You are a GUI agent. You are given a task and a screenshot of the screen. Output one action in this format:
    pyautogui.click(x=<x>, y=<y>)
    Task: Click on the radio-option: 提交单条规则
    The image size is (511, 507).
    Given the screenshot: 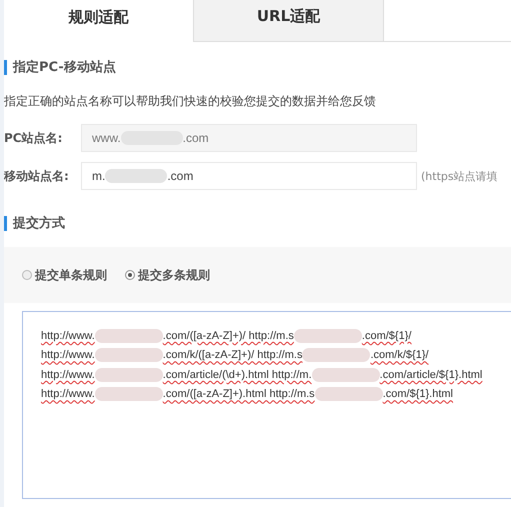 What is the action you would take?
    pyautogui.click(x=64, y=275)
    